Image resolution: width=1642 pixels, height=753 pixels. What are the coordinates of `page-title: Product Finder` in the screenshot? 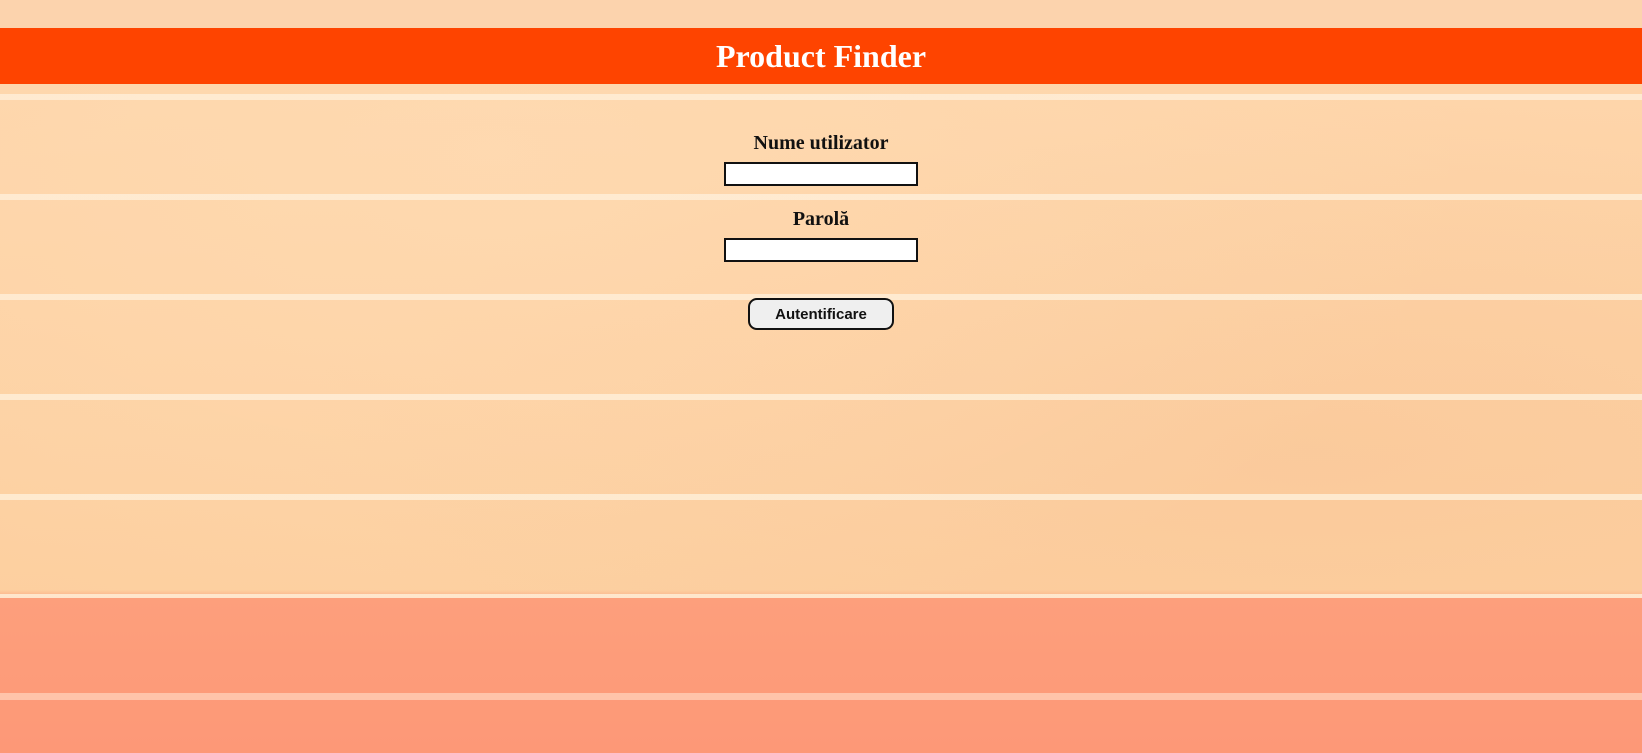 It's located at (821, 55).